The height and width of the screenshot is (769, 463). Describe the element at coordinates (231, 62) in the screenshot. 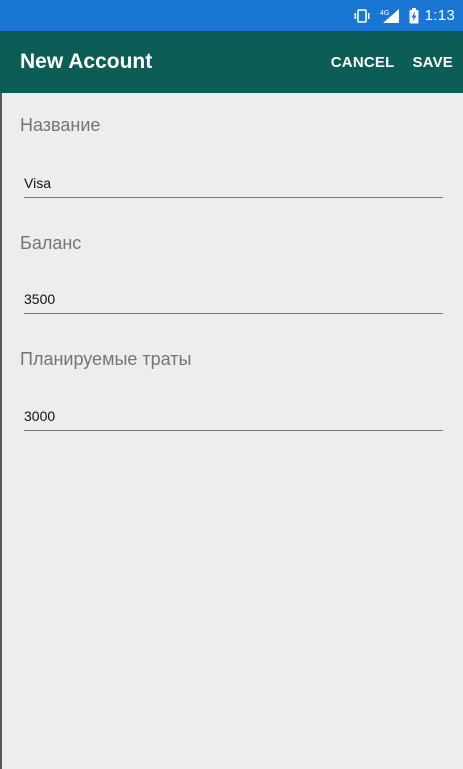

I see `app-bar: New Account CANCEL SAVE` at that location.